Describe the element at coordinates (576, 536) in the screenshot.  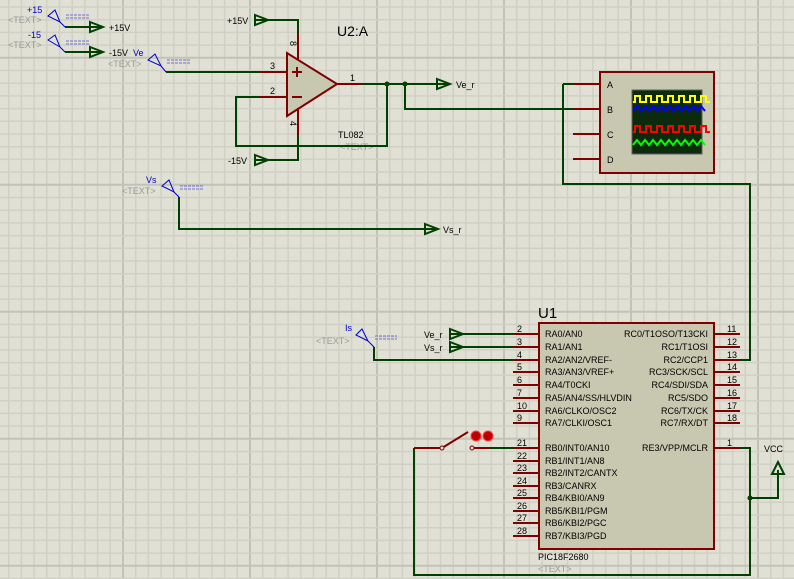
I see `pin-name: RB7/KBI3/PGD` at that location.